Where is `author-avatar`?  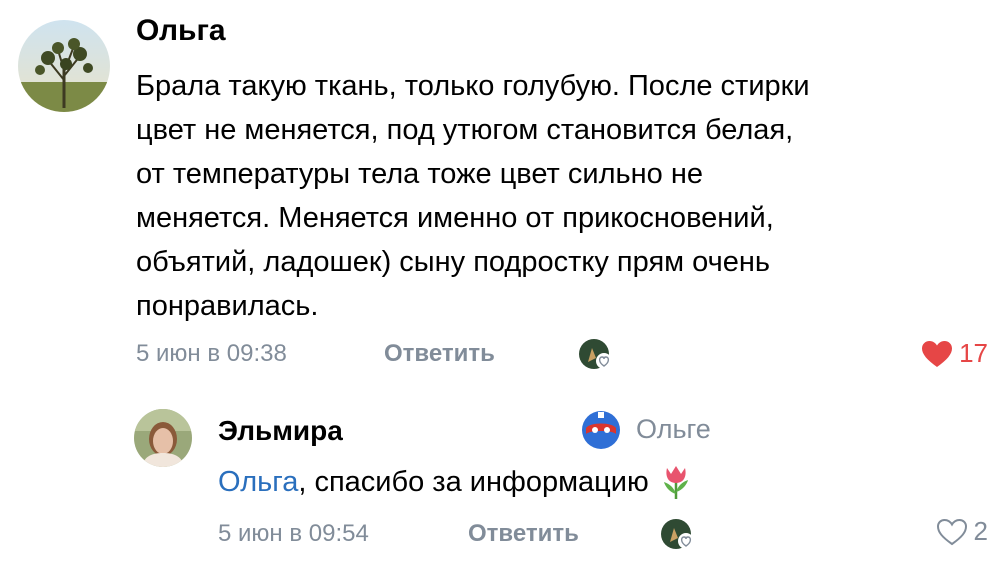 author-avatar is located at coordinates (64, 66).